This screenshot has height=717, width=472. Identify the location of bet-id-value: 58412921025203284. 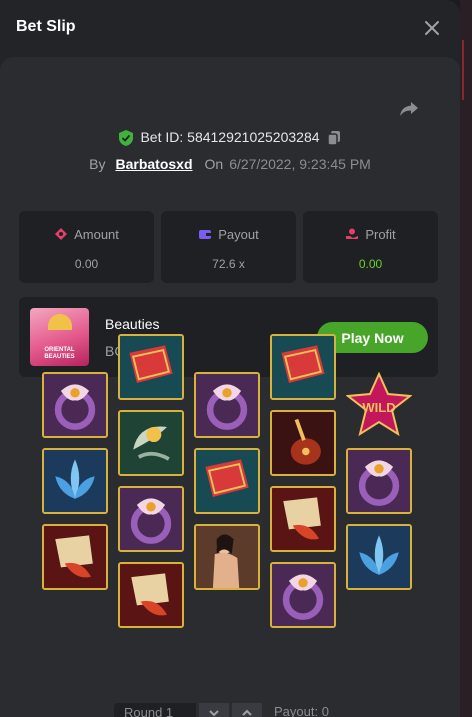
(253, 137).